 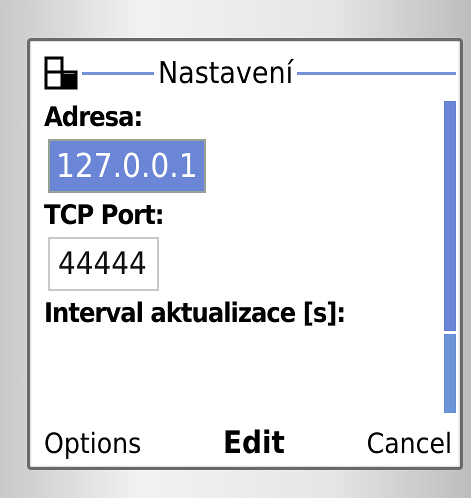 I want to click on field-label: Adresa:, so click(x=94, y=118).